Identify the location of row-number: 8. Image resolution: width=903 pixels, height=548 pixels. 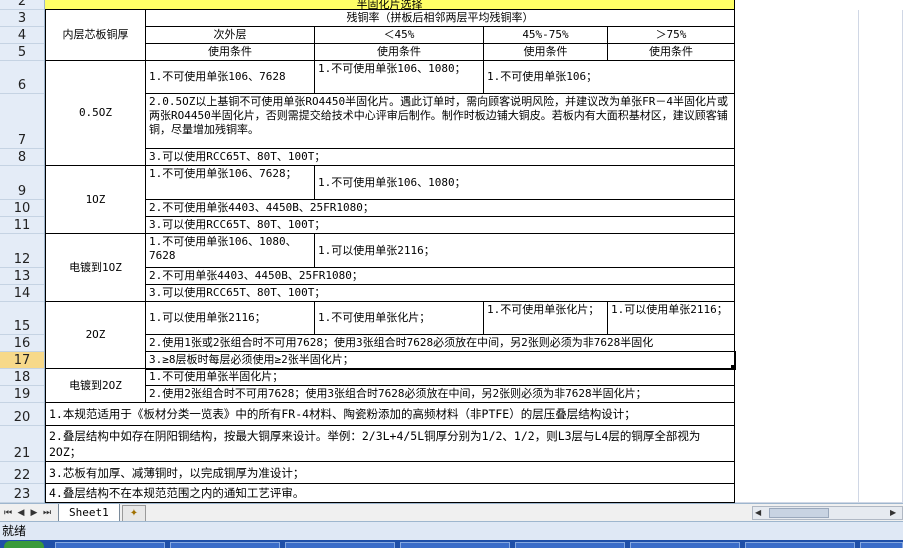
(22, 157).